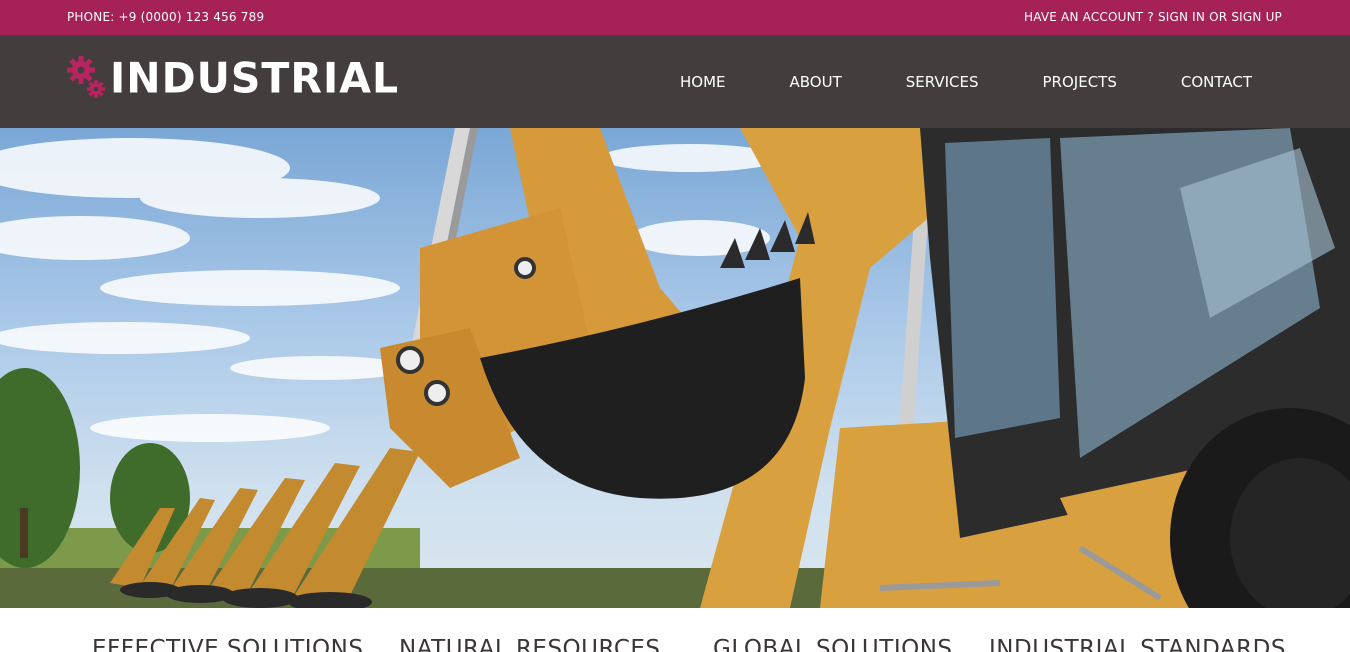 The image size is (1350, 652). Describe the element at coordinates (1137, 644) in the screenshot. I see `feature-industrial-standards: INDUSTRIAL STANDARDS` at that location.